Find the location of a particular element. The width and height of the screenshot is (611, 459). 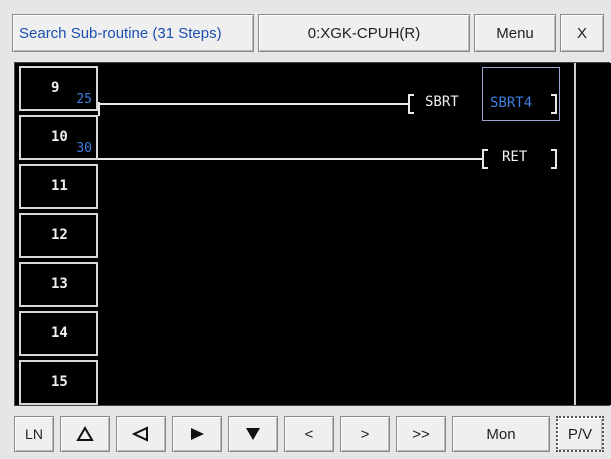

scroll-left-button is located at coordinates (141, 434).